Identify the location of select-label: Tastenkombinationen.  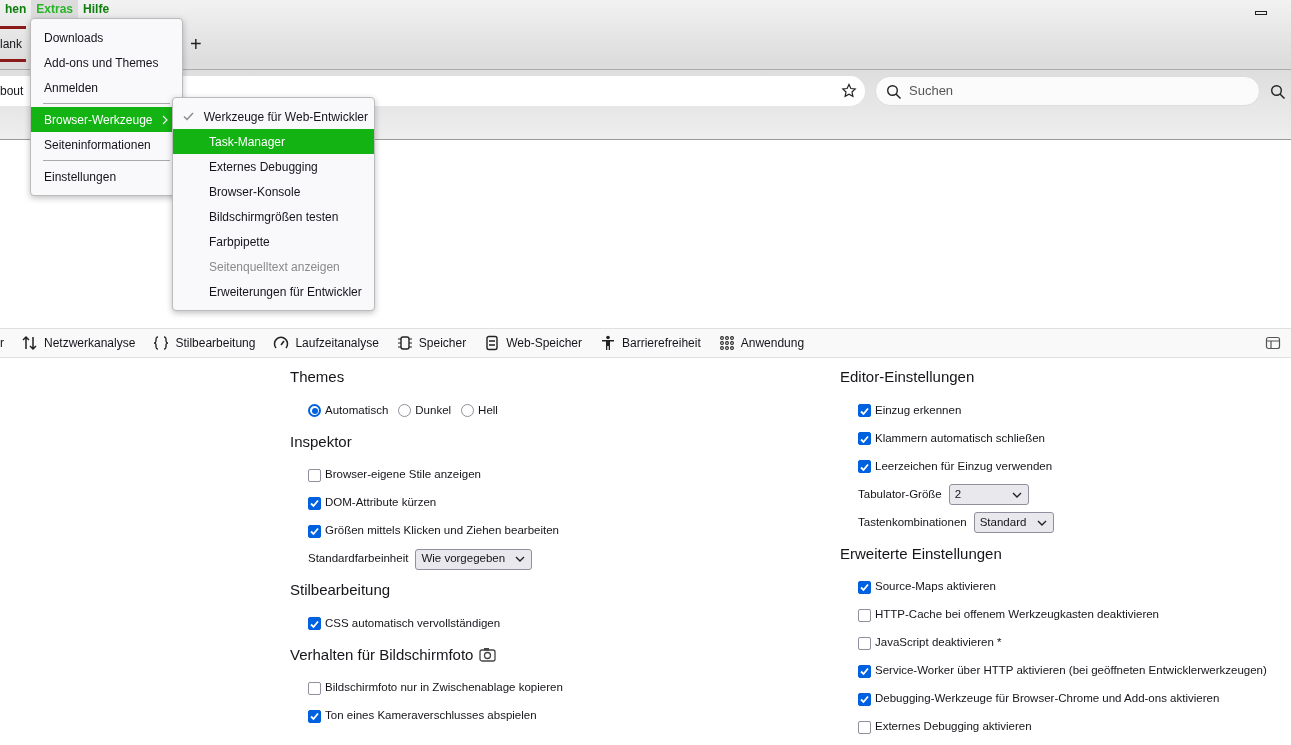
(912, 522).